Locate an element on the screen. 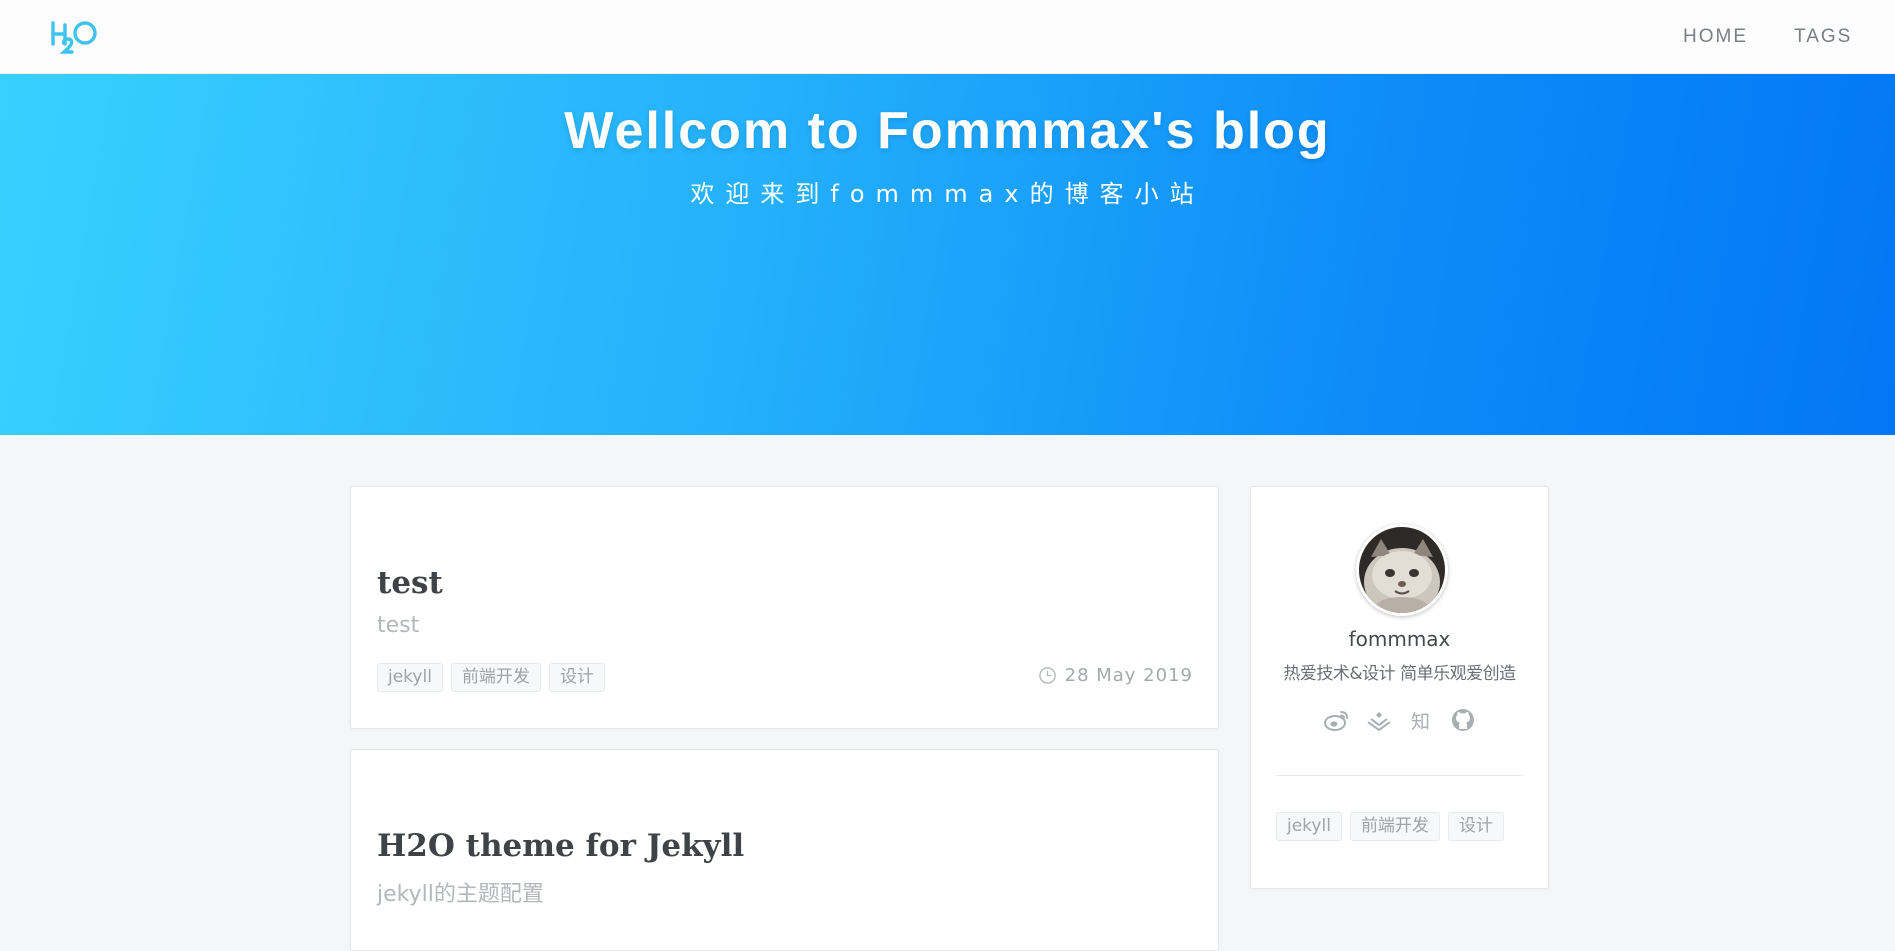 The width and height of the screenshot is (1895, 951). navbar: HOME TAGS is located at coordinates (947, 37).